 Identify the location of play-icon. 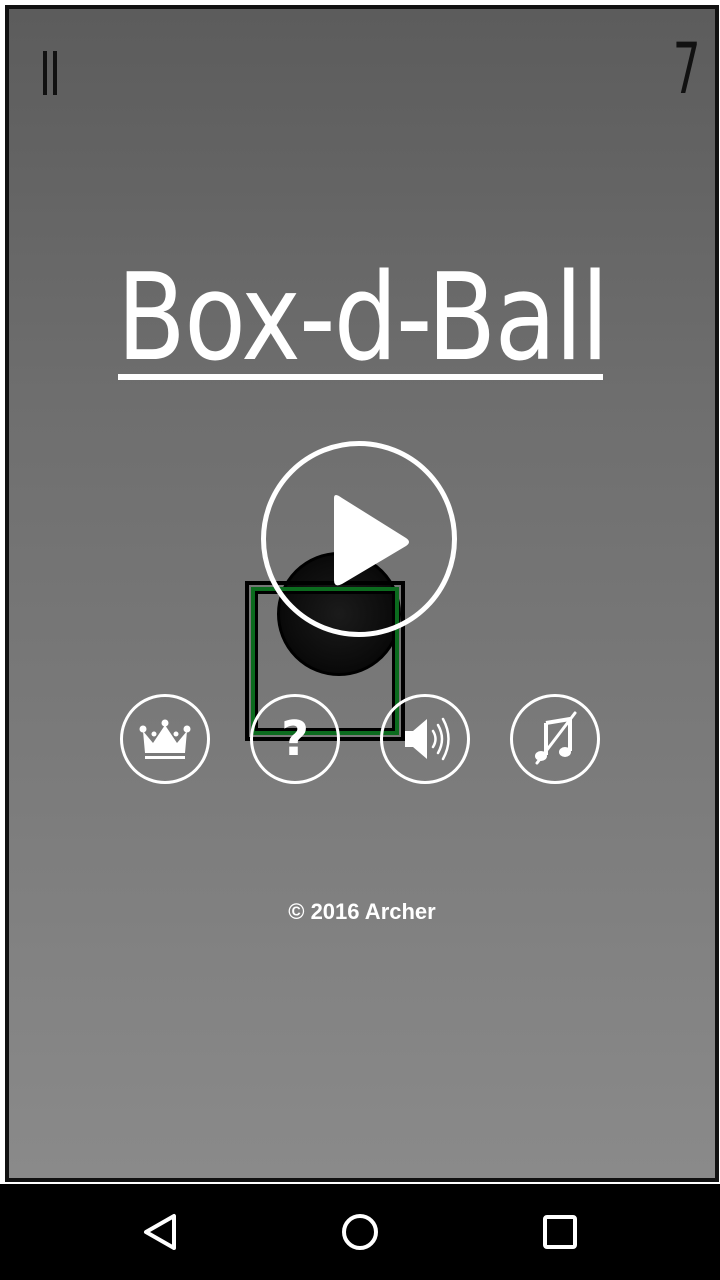
(371, 540).